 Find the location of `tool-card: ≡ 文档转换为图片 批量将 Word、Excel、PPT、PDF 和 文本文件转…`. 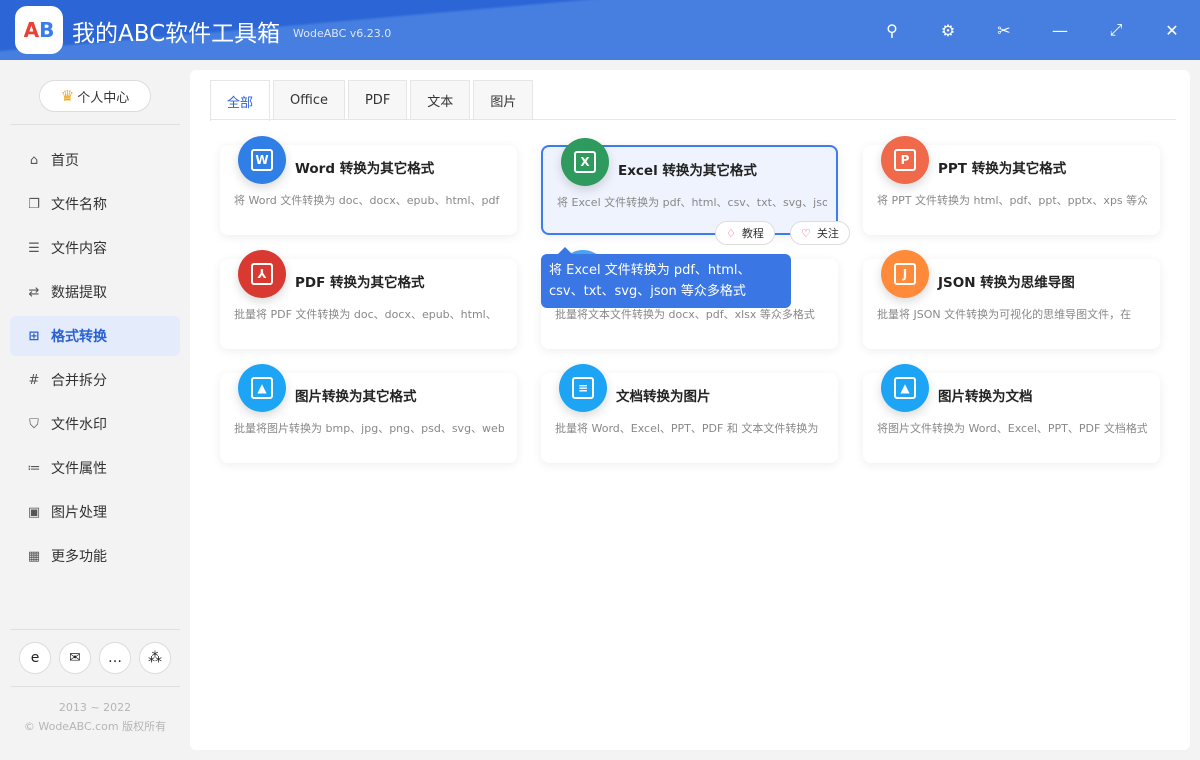

tool-card: ≡ 文档转换为图片 批量将 Word、Excel、PPT、PDF 和 文本文件转… is located at coordinates (689, 413).